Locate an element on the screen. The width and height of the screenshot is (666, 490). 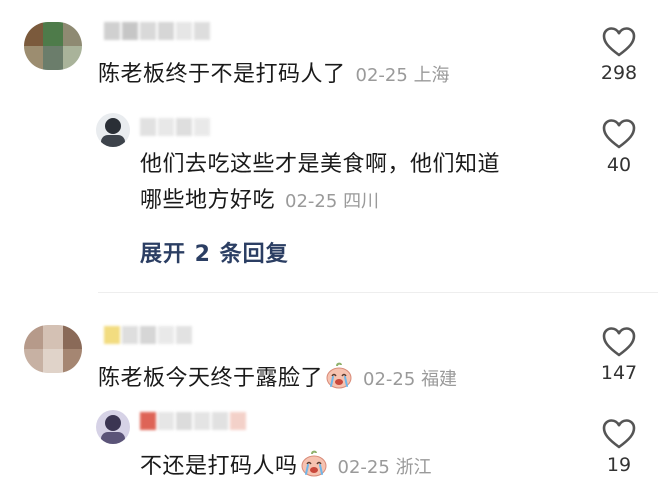
expand-replies-link: 展开 2 条回复 is located at coordinates (214, 252).